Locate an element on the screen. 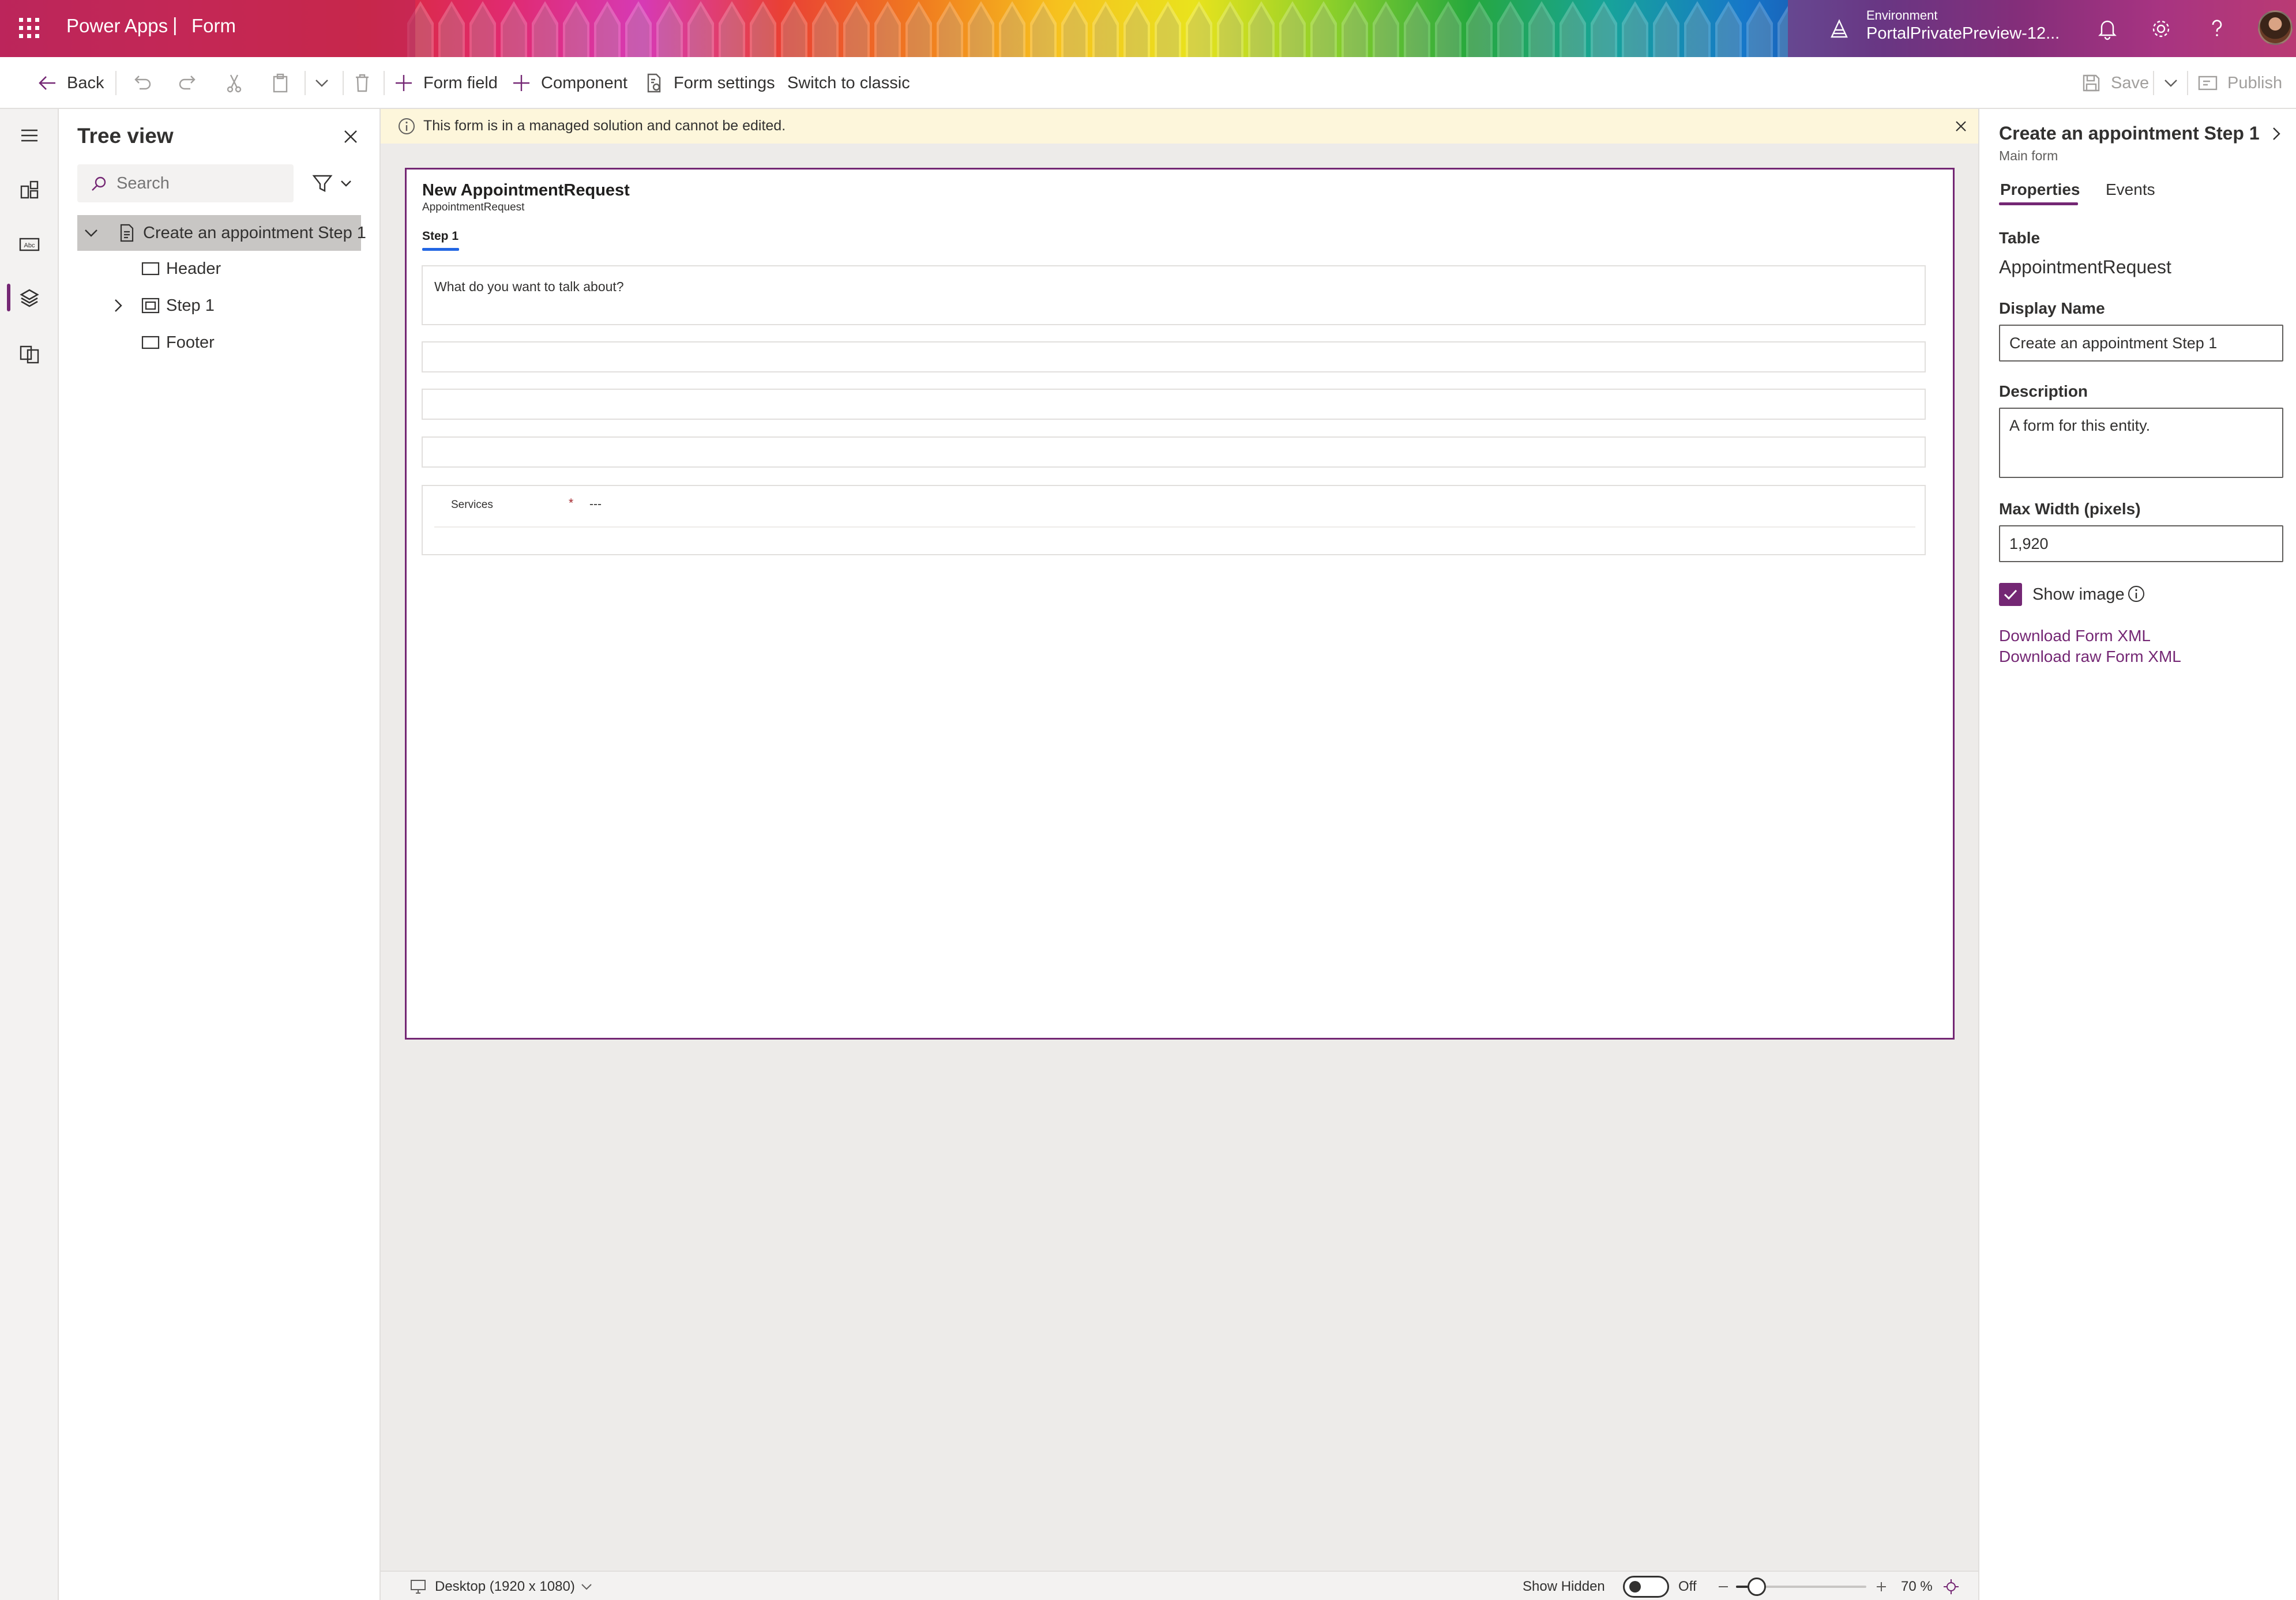 Image resolution: width=2296 pixels, height=1600 pixels. info-icon is located at coordinates (2136, 594).